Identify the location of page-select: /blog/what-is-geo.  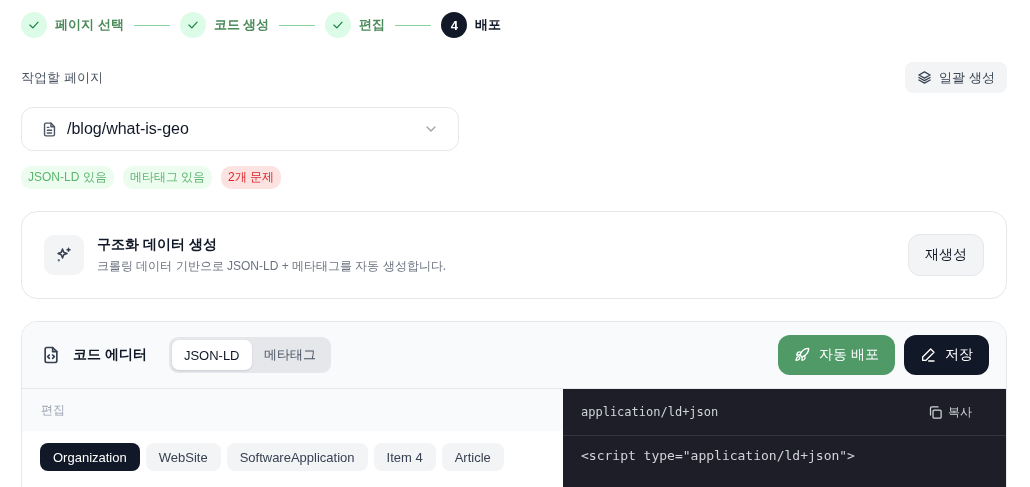
(240, 129).